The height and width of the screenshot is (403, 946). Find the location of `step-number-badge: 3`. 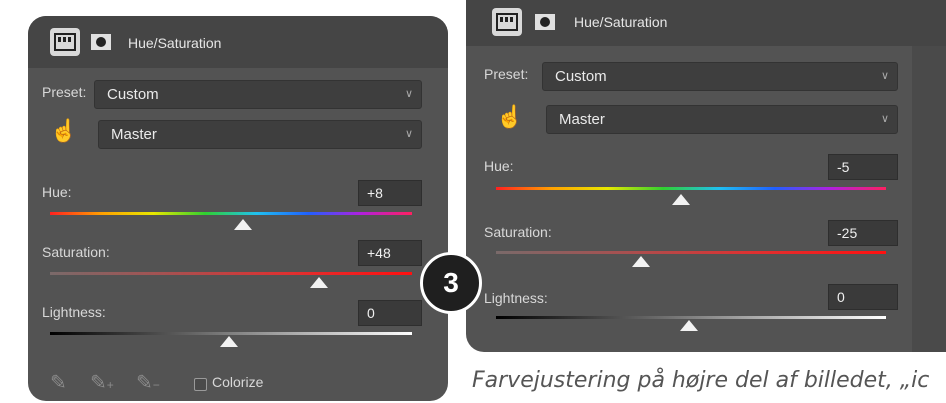

step-number-badge: 3 is located at coordinates (451, 283).